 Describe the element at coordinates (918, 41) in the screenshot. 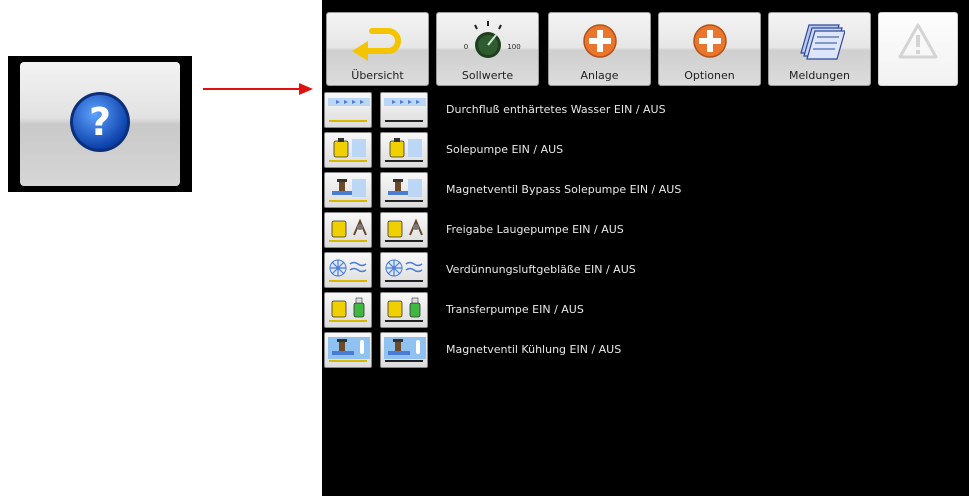

I see `warning-icon` at that location.